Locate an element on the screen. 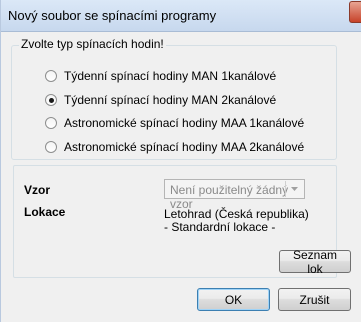  title-bar: Nový soubor se spínacími programy is located at coordinates (181, 16).